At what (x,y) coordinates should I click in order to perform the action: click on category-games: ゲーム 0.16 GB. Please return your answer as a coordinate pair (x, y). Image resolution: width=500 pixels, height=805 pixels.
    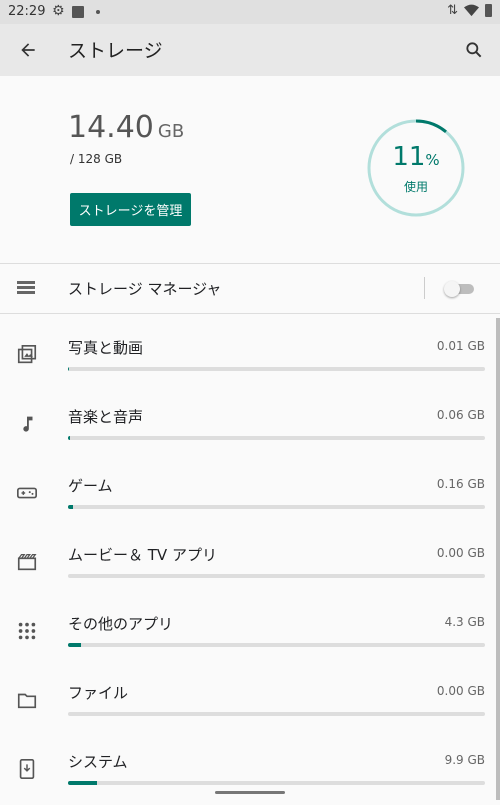
    Looking at the image, I should click on (250, 494).